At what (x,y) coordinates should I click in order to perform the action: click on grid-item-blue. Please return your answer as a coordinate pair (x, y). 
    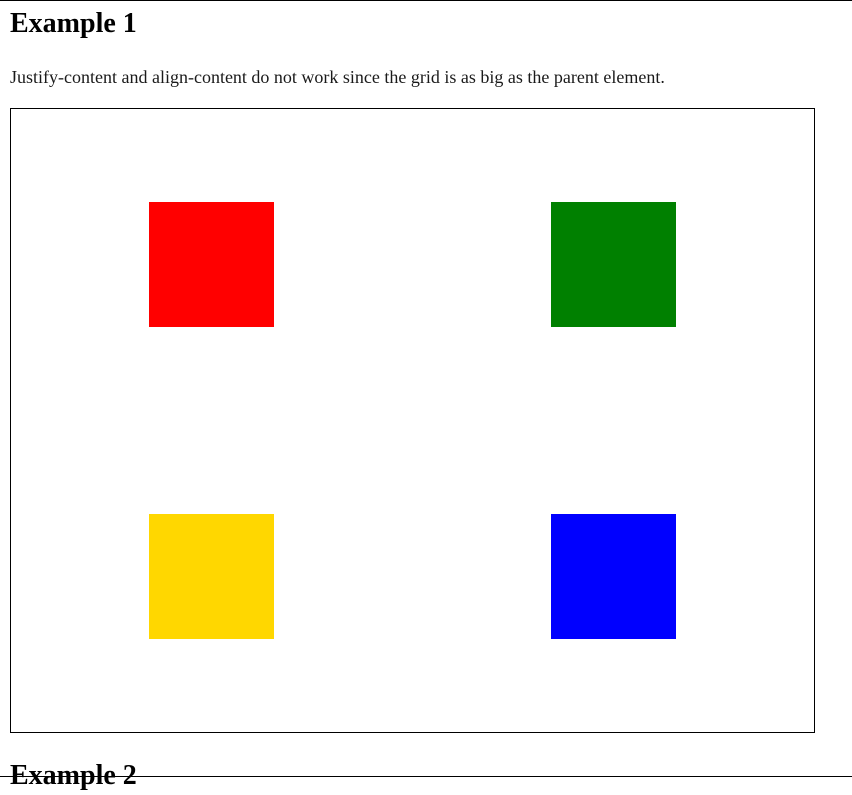
    Looking at the image, I should click on (613, 576).